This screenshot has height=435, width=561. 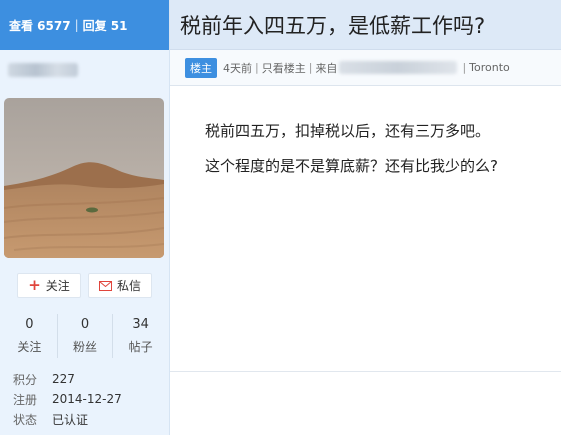 I want to click on post-paragraph: 这个程度的是不是算底薪？还有比我少的么?, so click(x=351, y=165).